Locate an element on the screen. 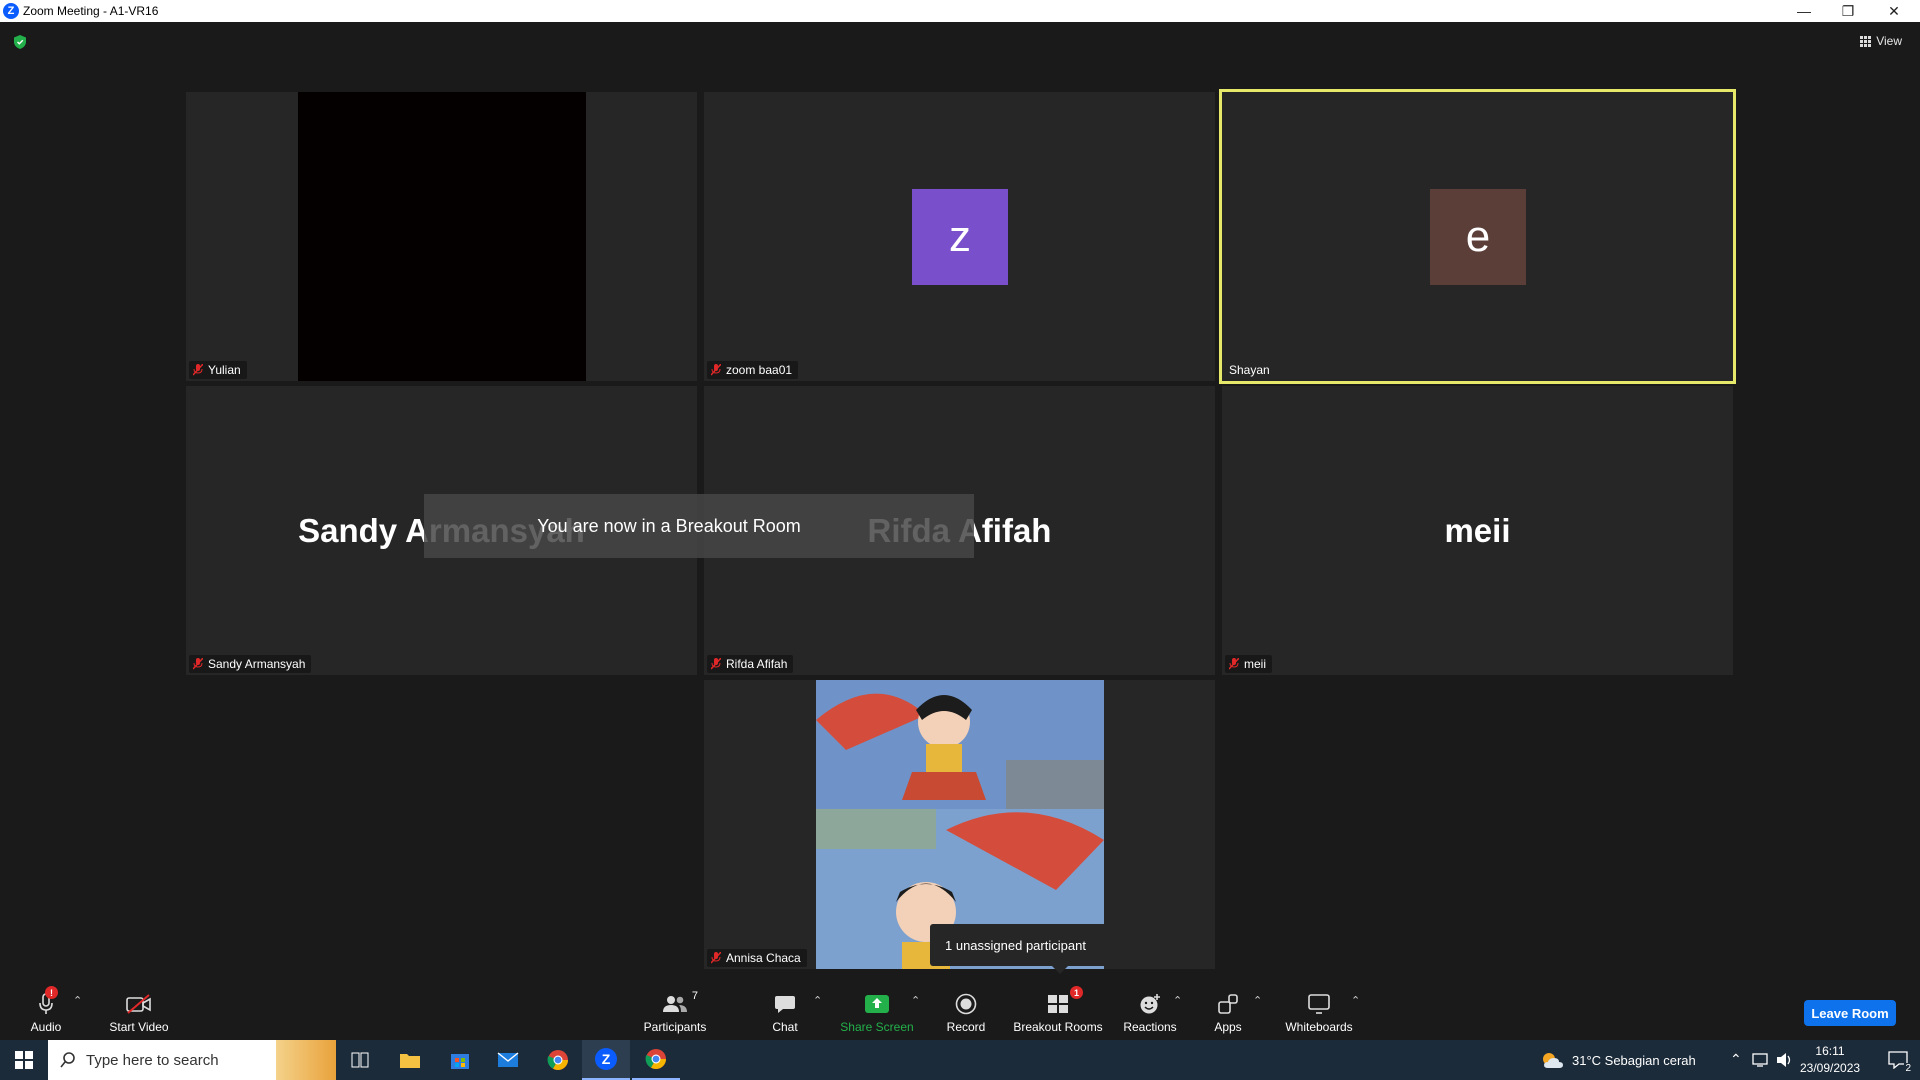 Image resolution: width=1920 pixels, height=1080 pixels. zoom-taskbar-icon: Z is located at coordinates (606, 1060).